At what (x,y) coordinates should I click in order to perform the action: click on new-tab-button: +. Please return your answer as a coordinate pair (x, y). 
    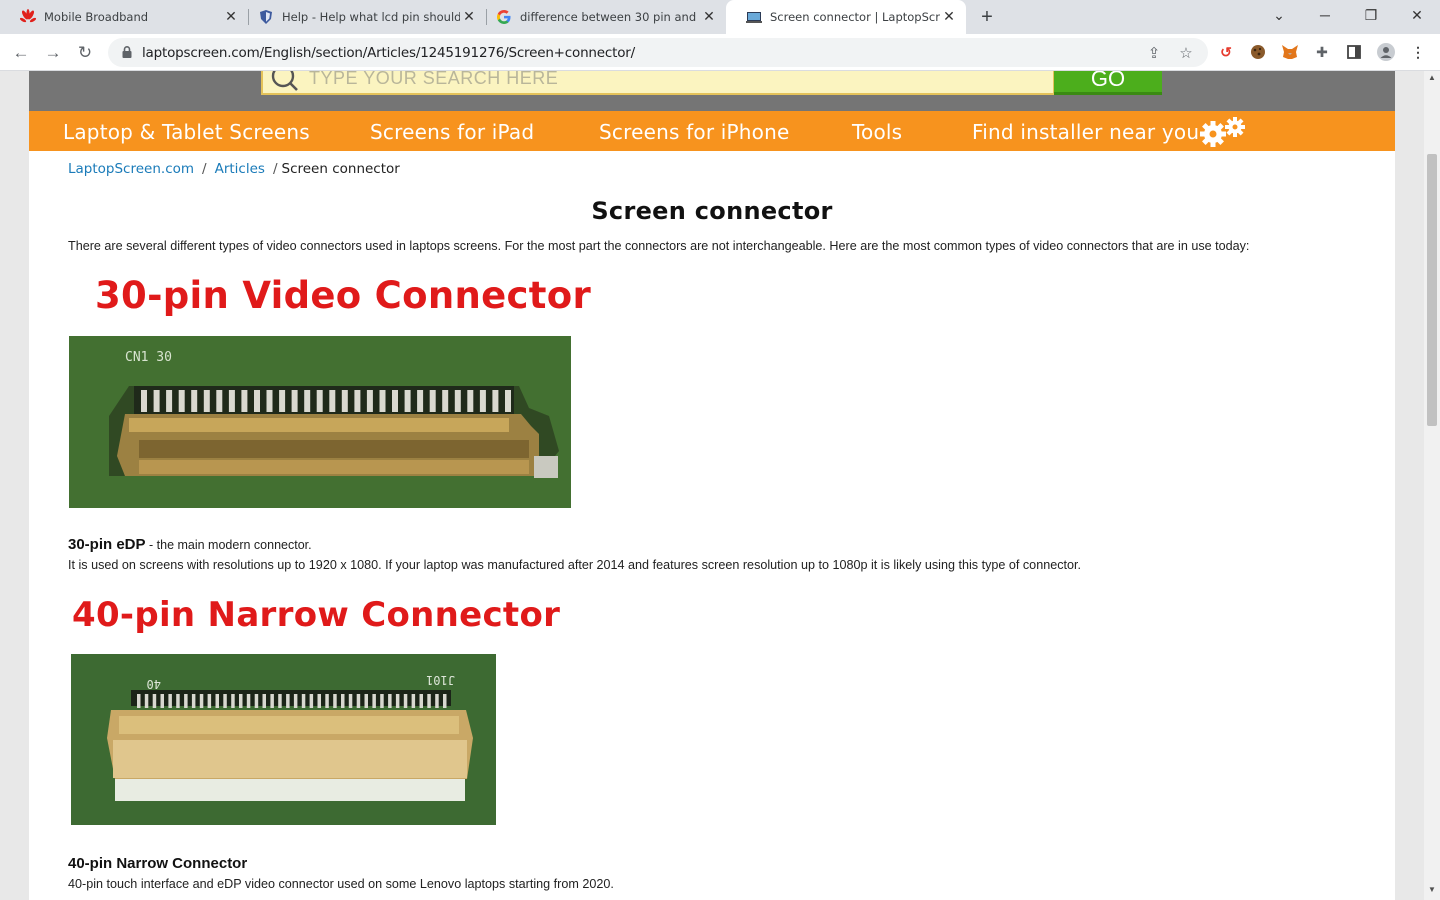
    Looking at the image, I should click on (987, 17).